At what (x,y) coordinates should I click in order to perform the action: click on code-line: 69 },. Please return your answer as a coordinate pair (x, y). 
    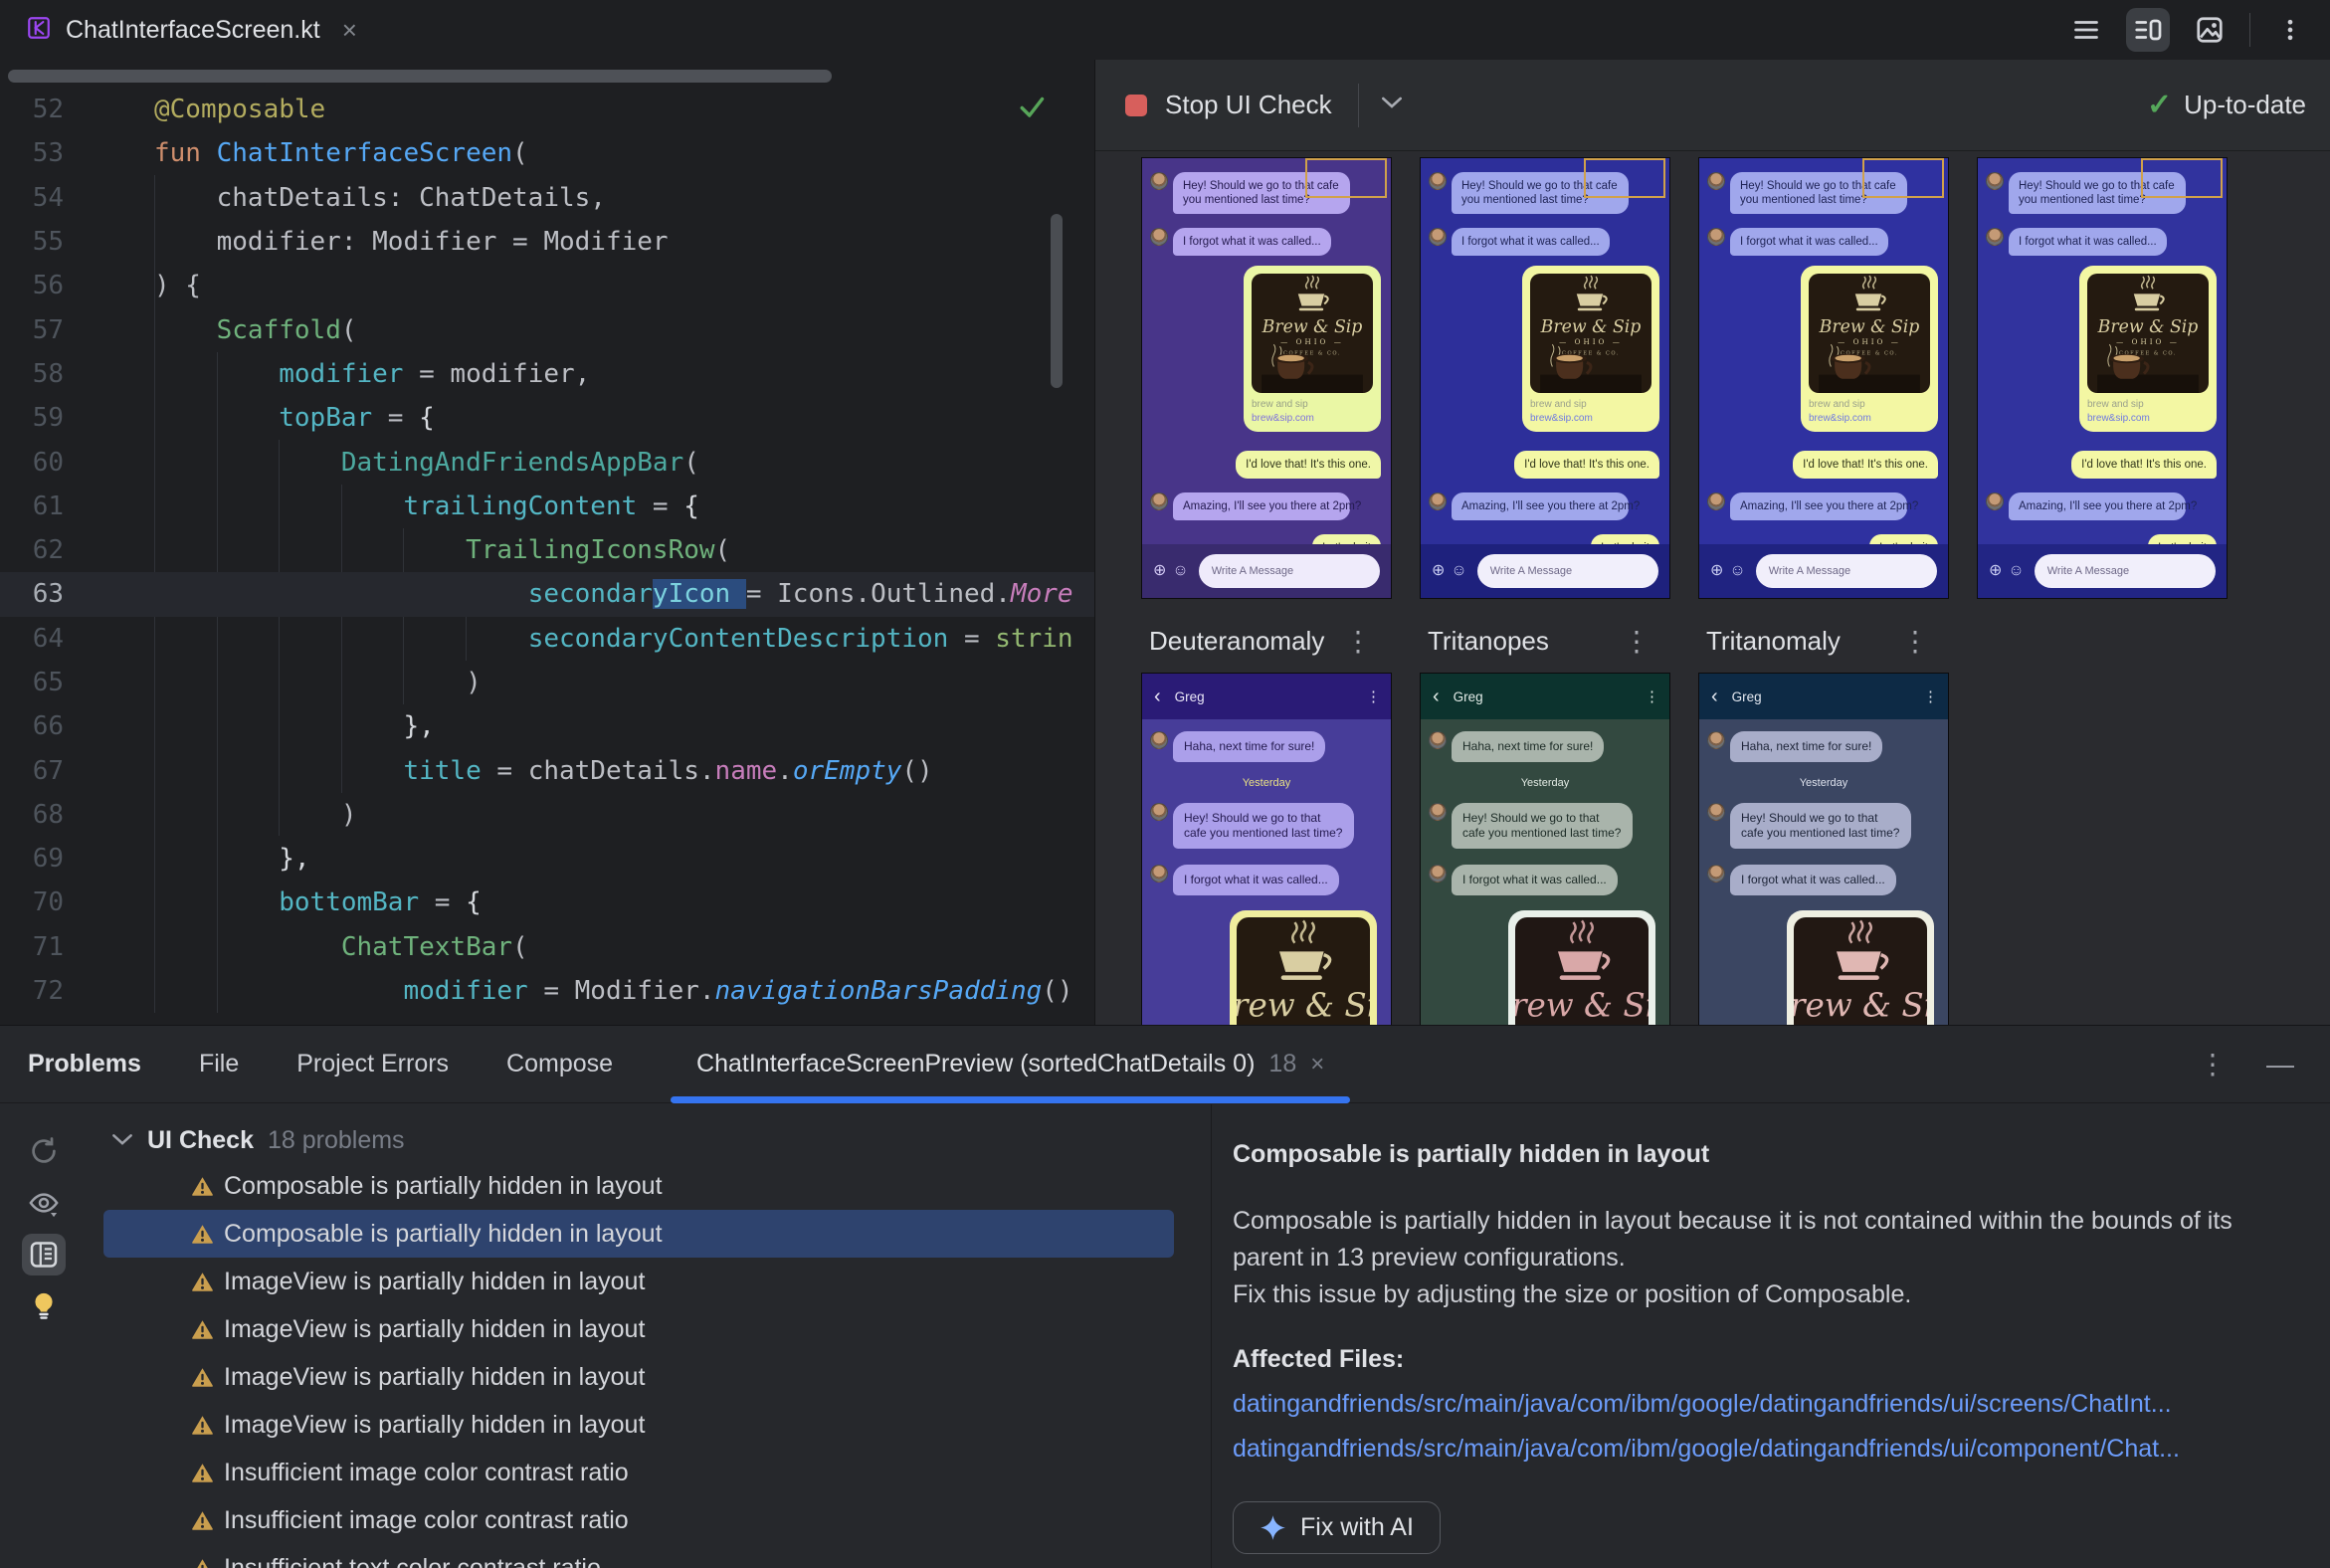
    Looking at the image, I should click on (547, 859).